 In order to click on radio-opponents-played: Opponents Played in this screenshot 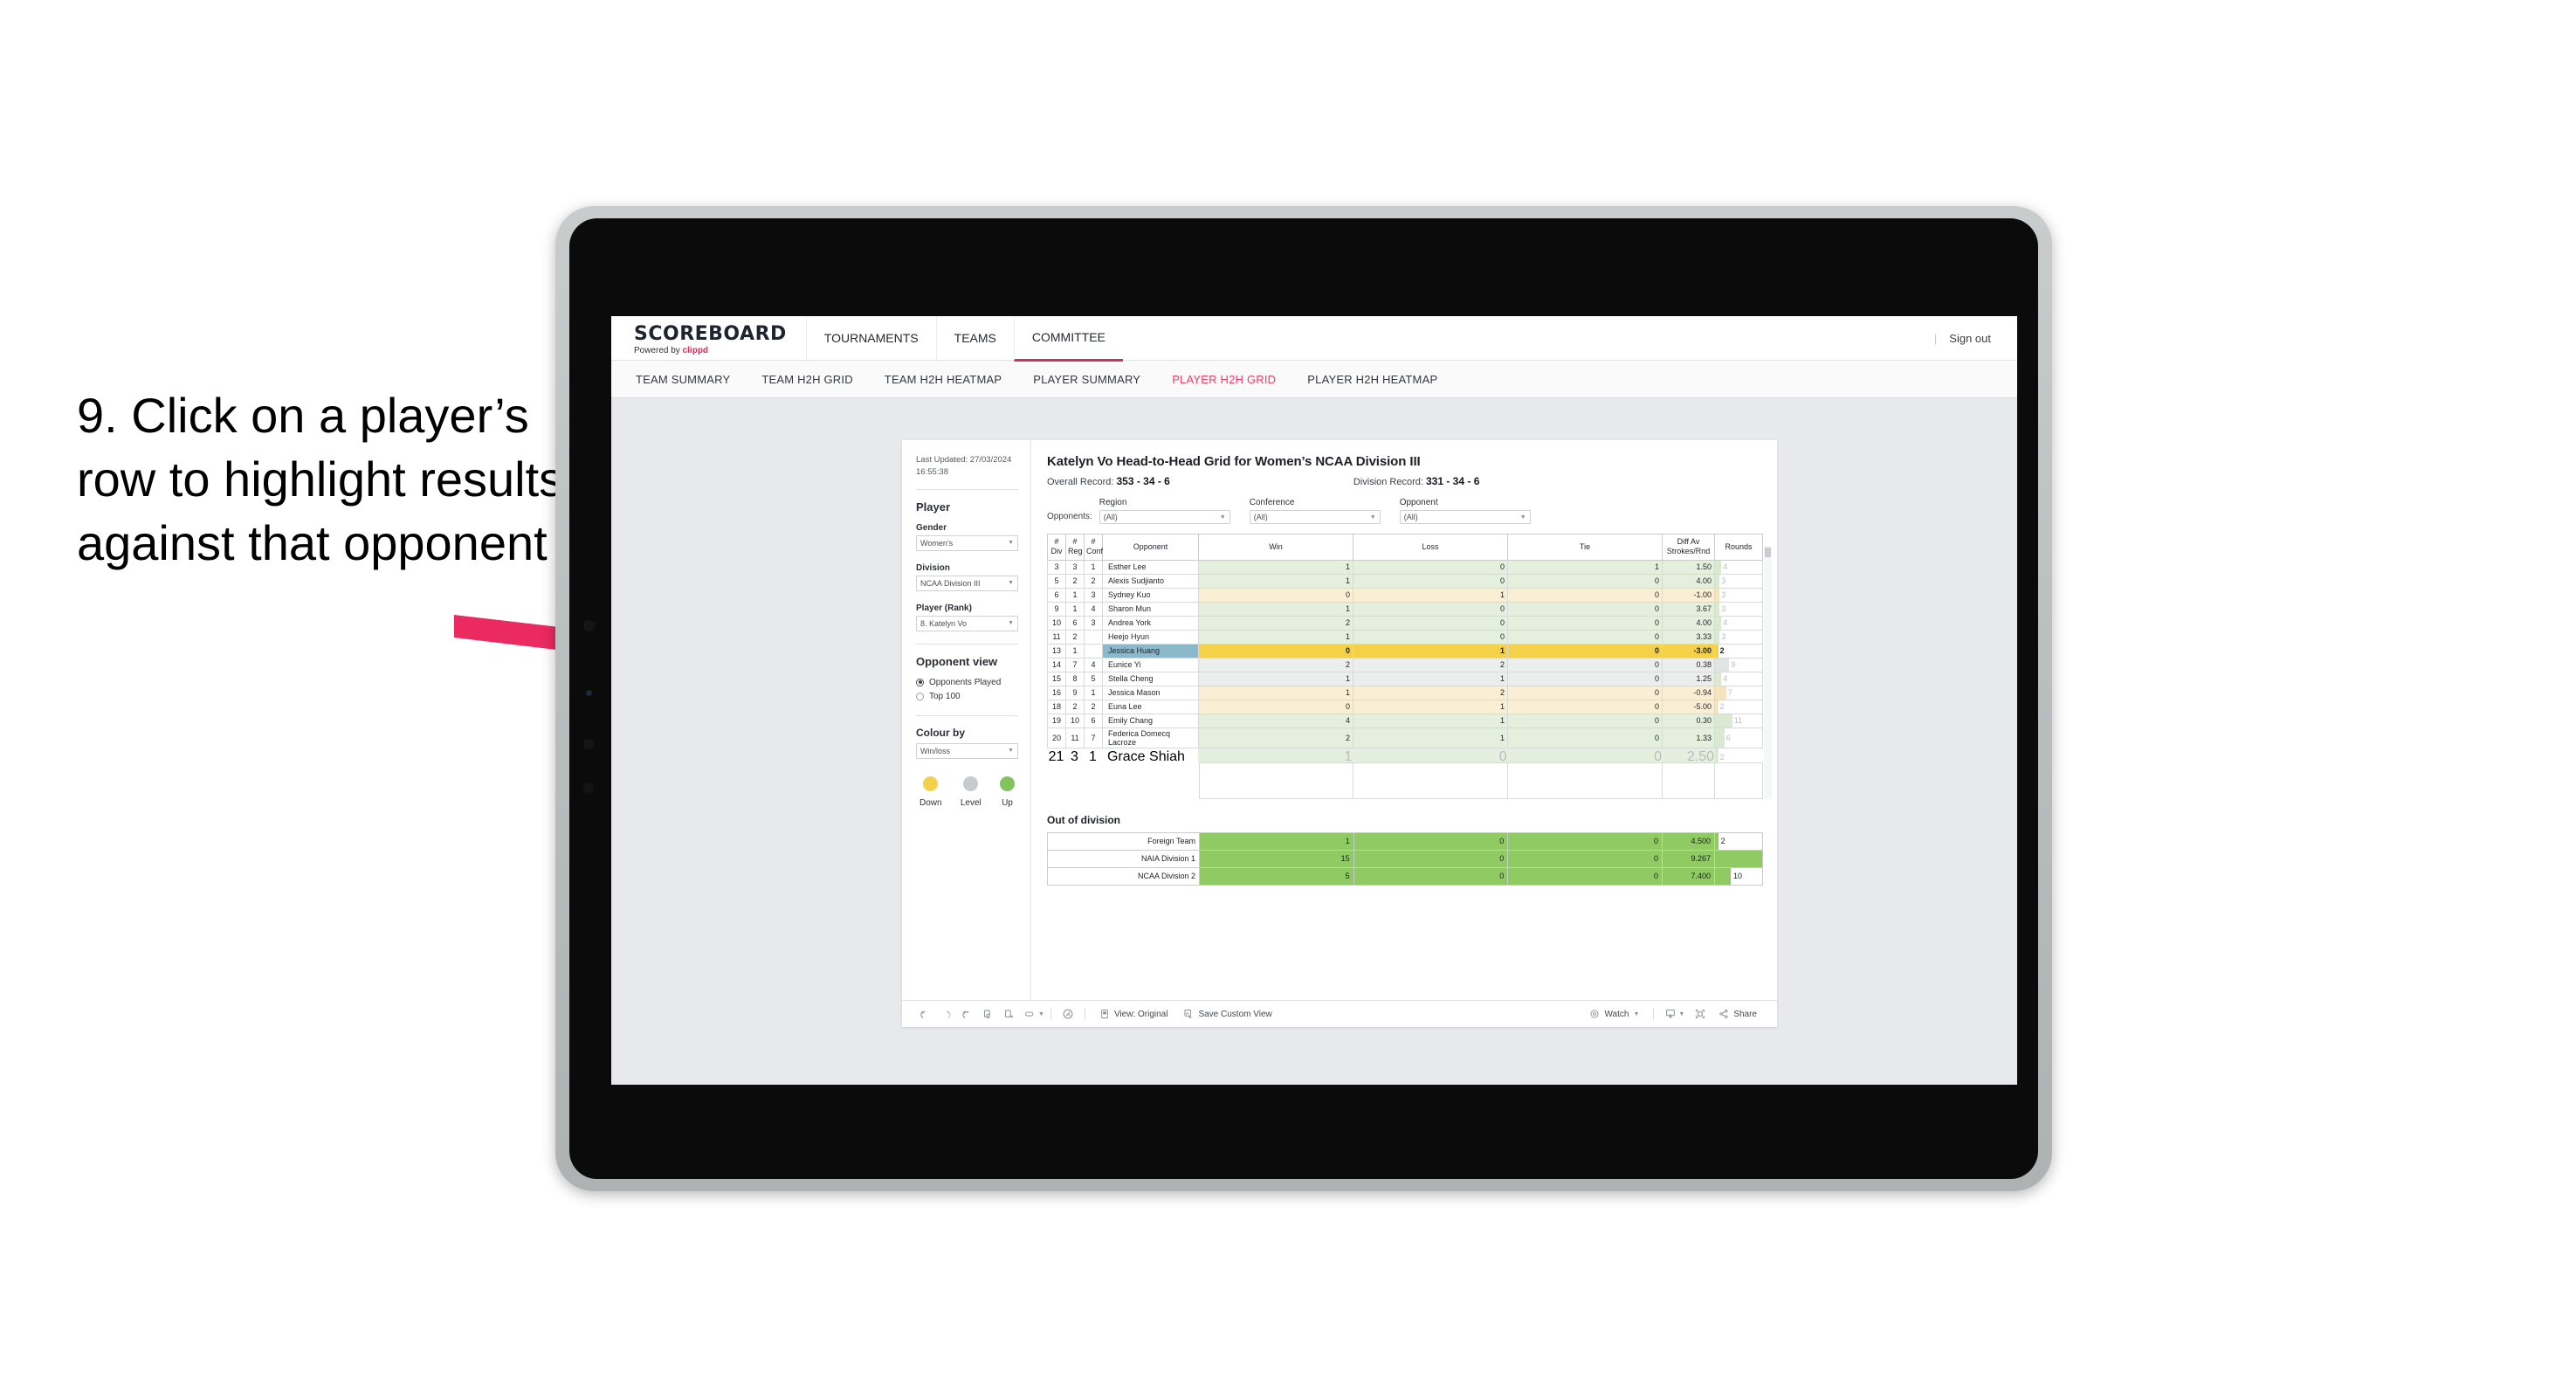, I will do `click(967, 682)`.